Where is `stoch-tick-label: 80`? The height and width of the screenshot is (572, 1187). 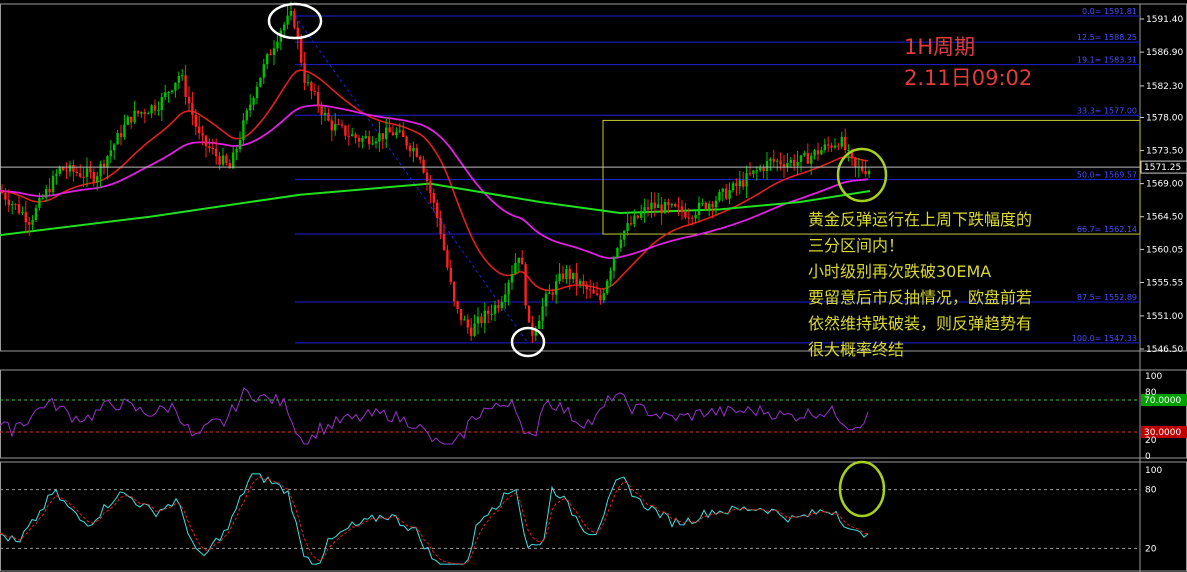 stoch-tick-label: 80 is located at coordinates (1151, 491).